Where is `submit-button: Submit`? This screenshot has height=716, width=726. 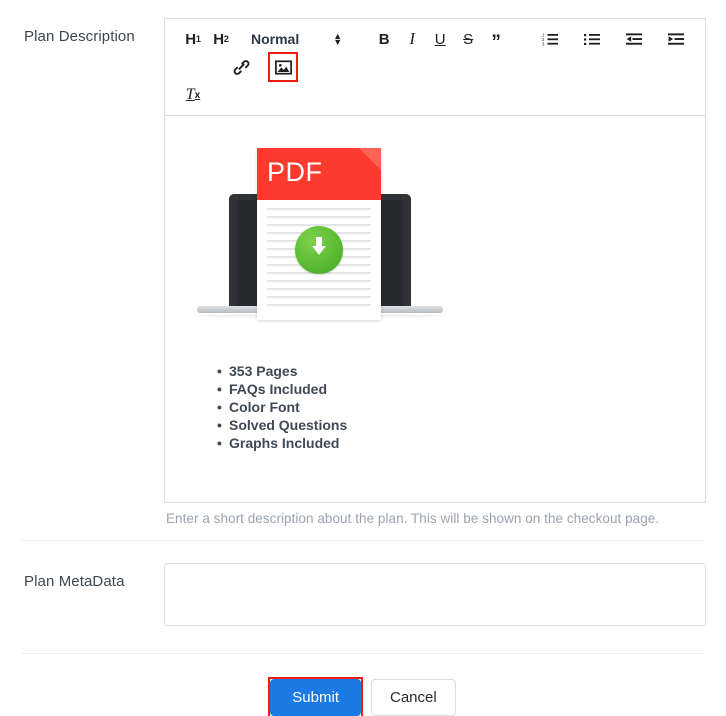 submit-button: Submit is located at coordinates (315, 697).